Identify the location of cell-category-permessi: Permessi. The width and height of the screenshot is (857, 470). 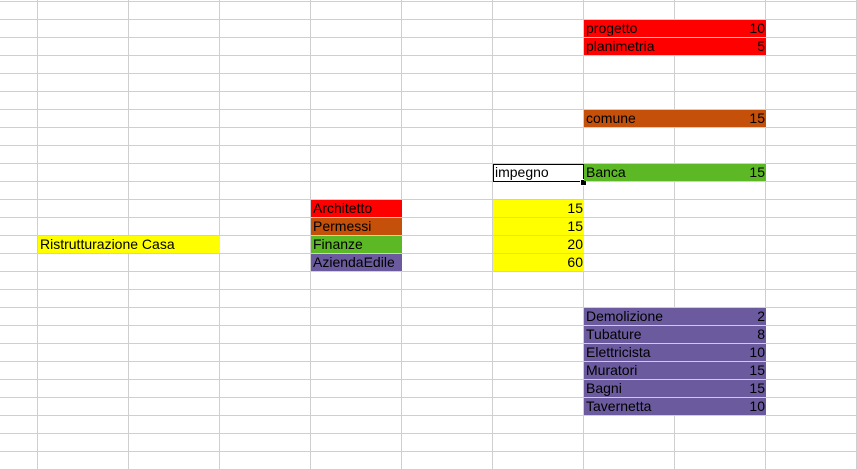
(356, 226).